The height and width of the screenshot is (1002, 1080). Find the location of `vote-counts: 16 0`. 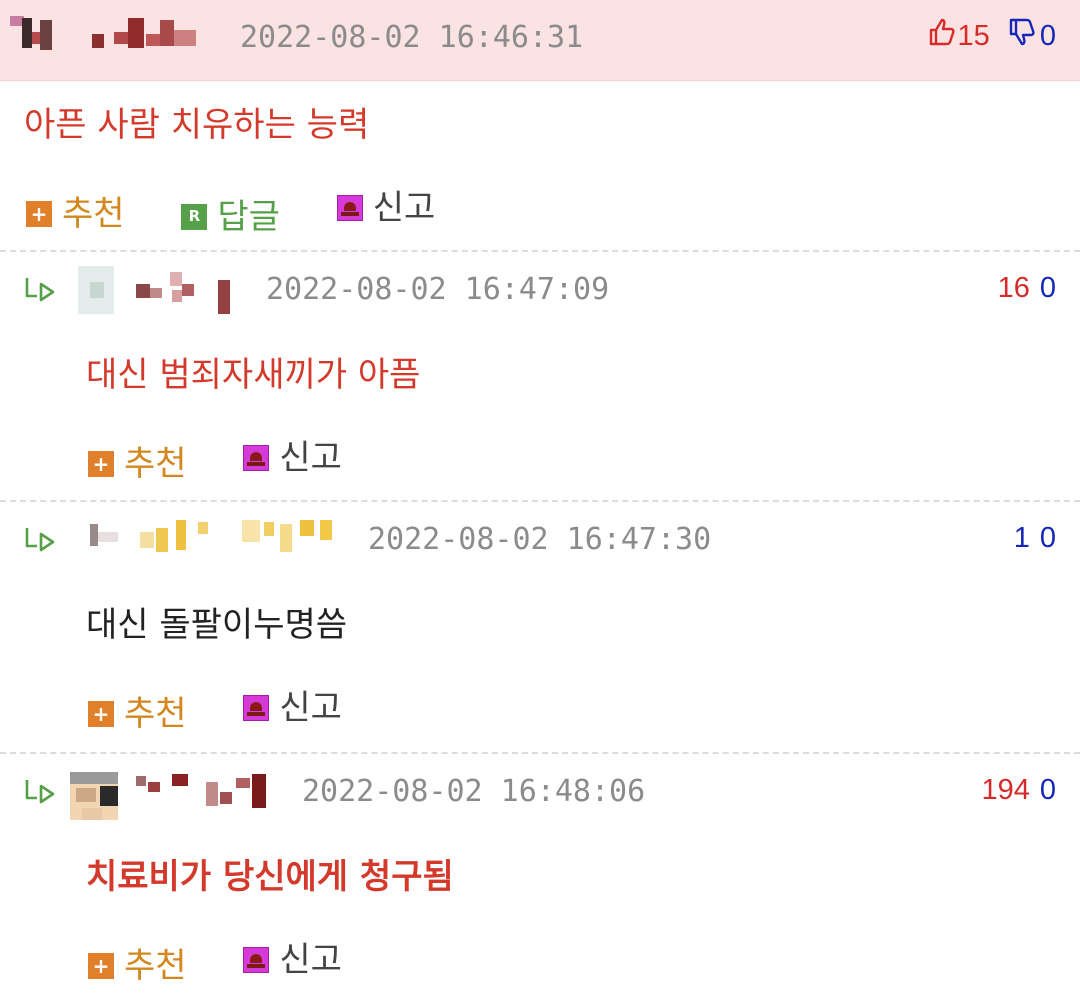

vote-counts: 16 0 is located at coordinates (1027, 288).